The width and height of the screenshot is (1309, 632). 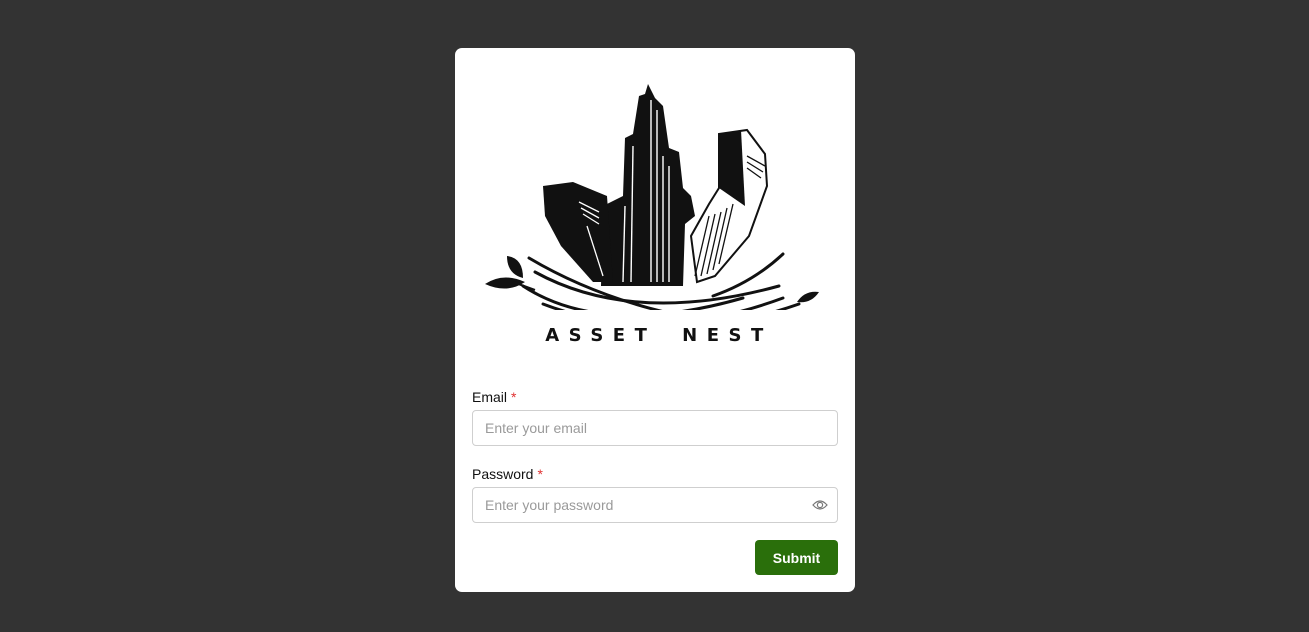 What do you see at coordinates (796, 557) in the screenshot?
I see `submit-button: Submit` at bounding box center [796, 557].